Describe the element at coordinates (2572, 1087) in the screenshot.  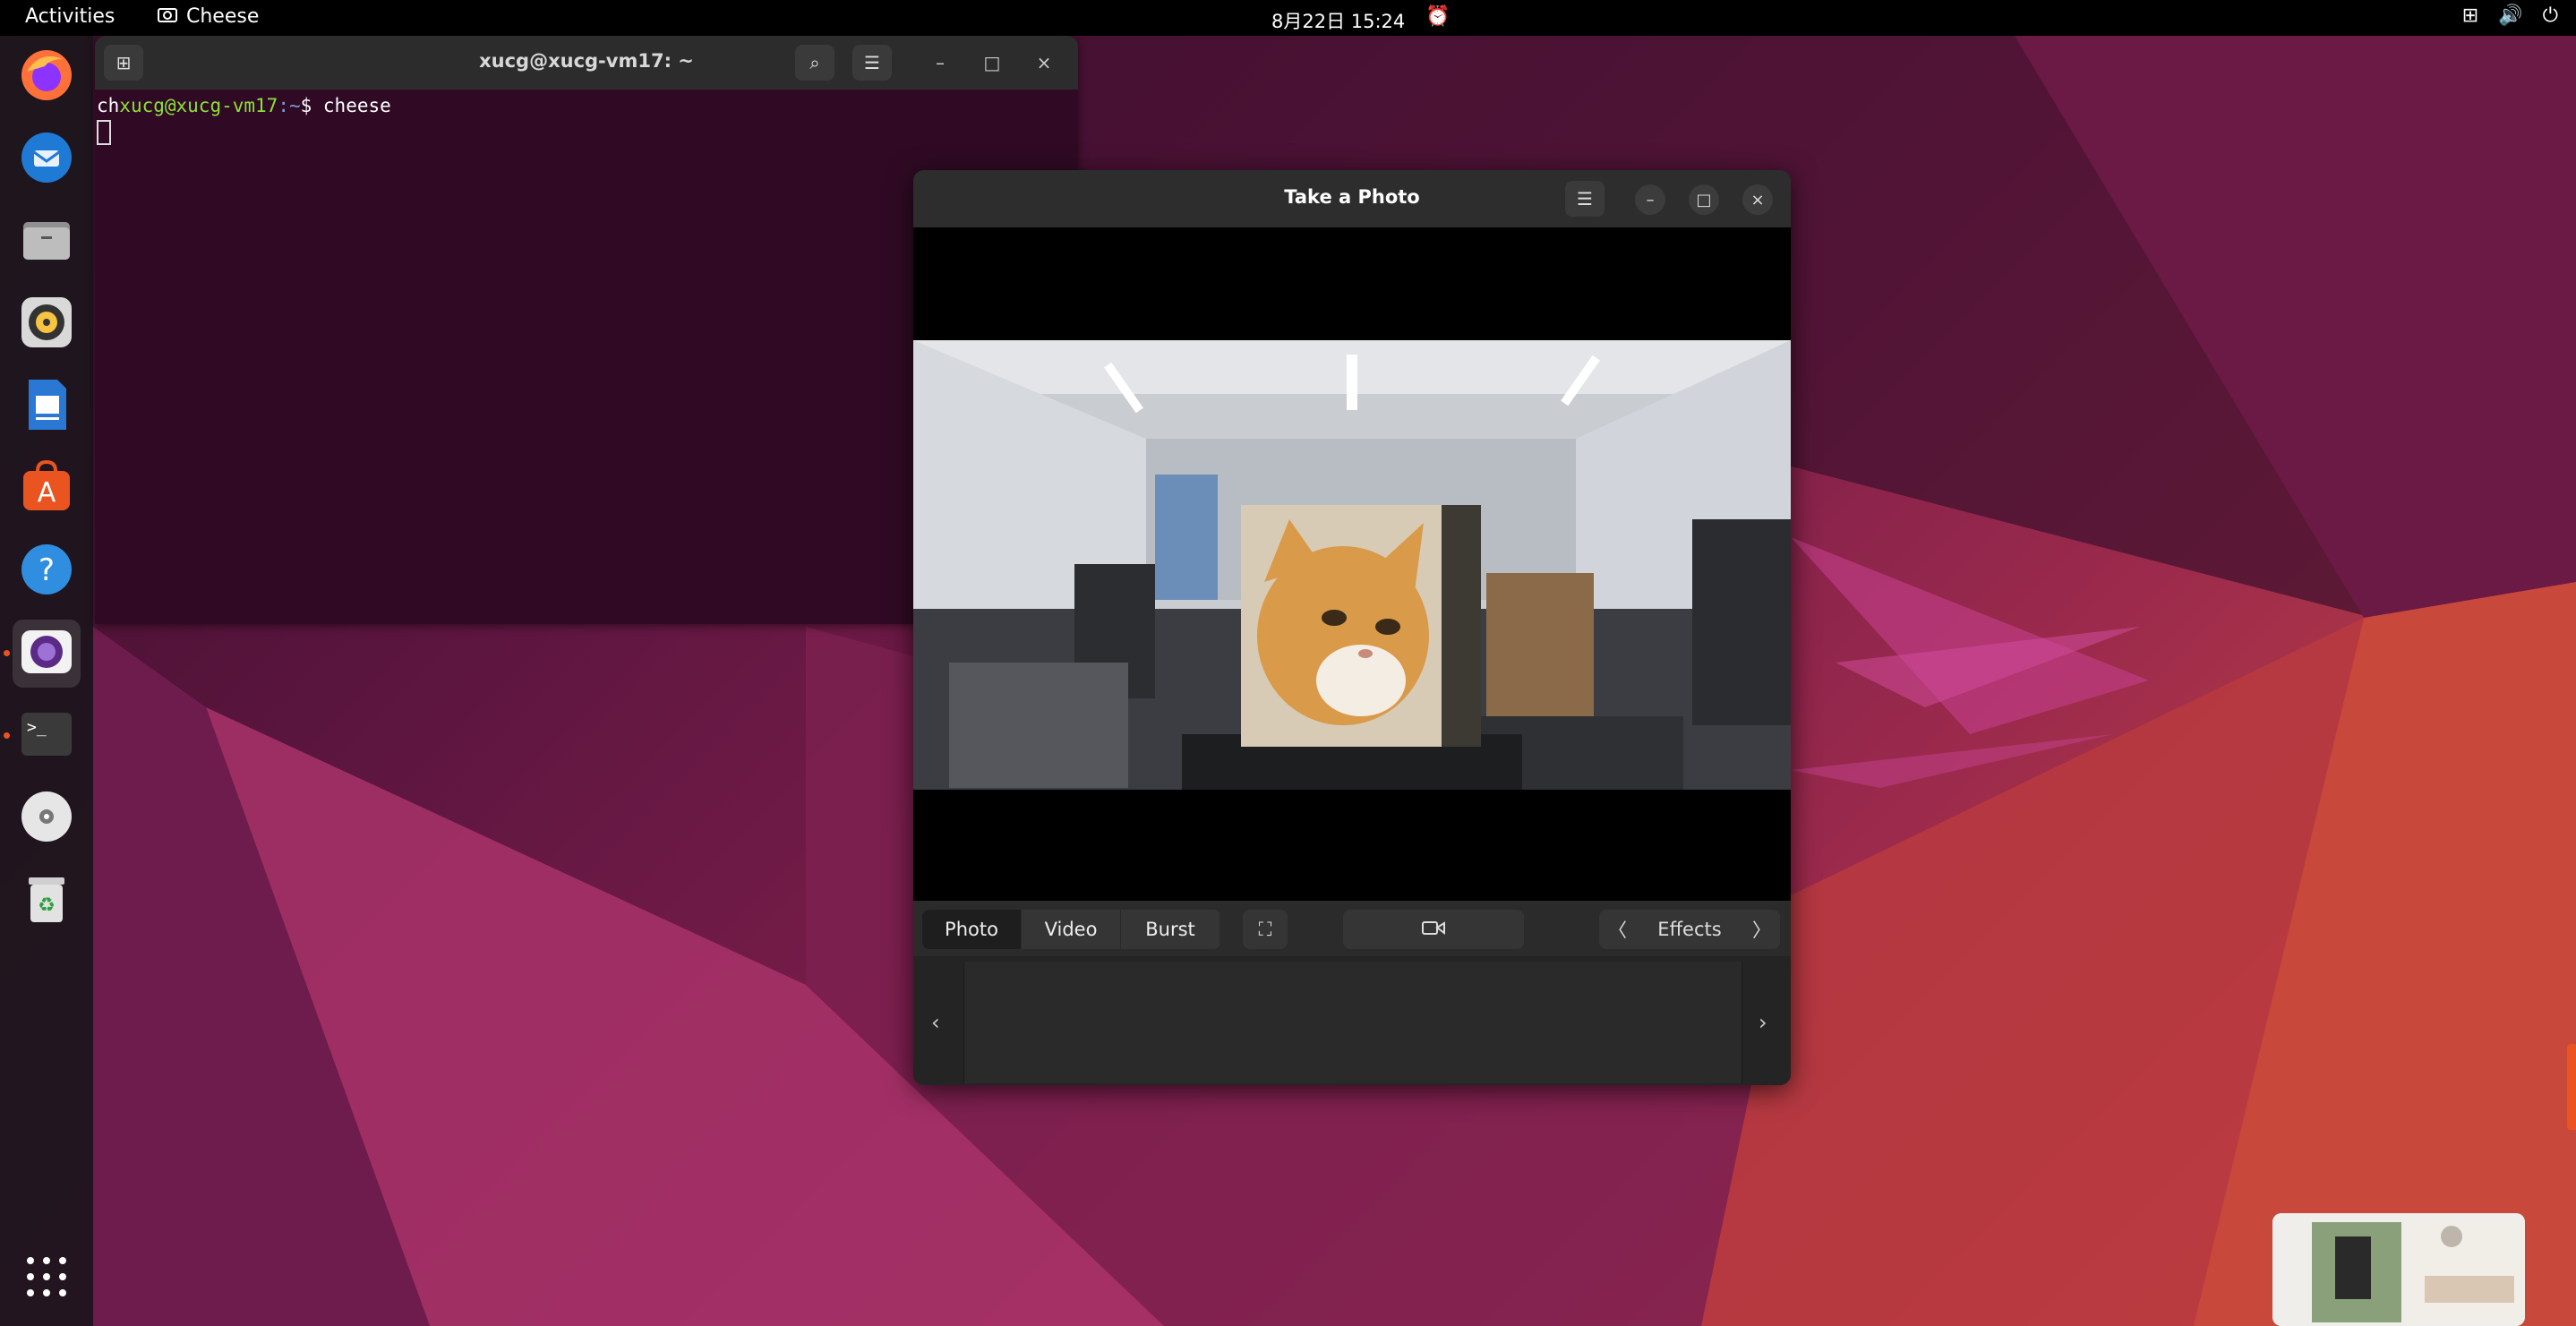
I see `edge-indicator` at that location.